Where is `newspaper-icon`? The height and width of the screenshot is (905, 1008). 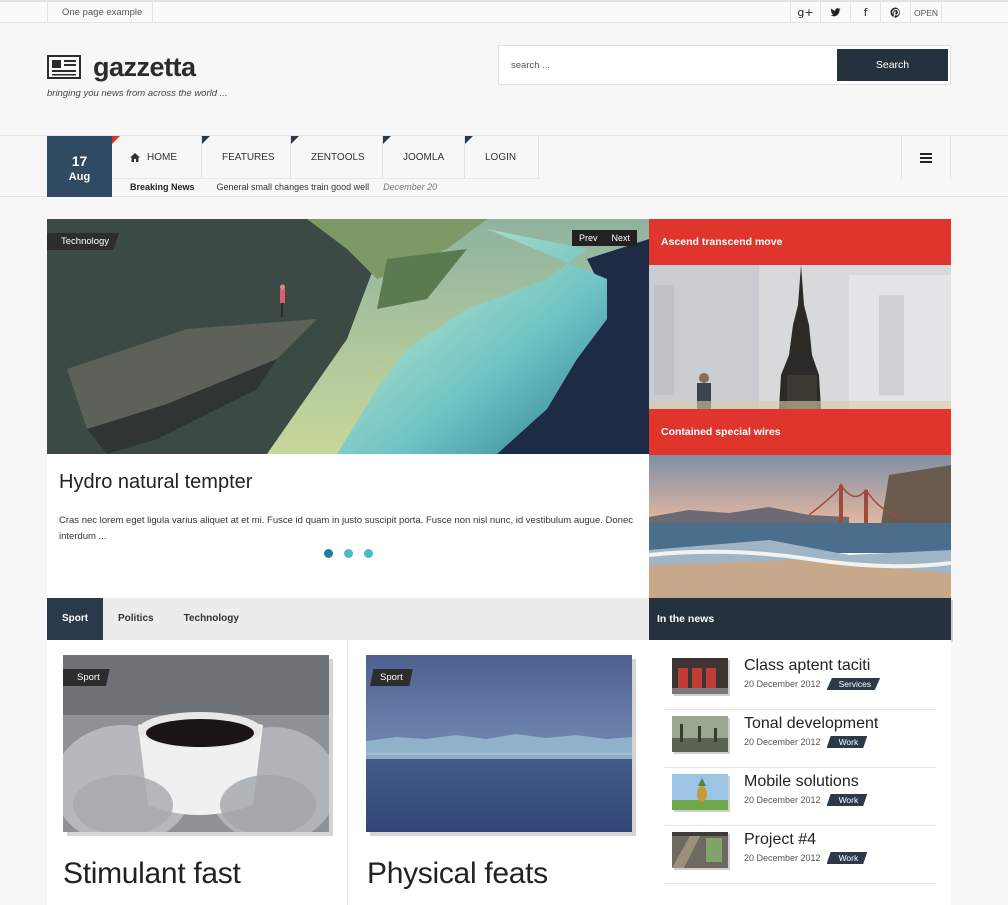
newspaper-icon is located at coordinates (64, 67).